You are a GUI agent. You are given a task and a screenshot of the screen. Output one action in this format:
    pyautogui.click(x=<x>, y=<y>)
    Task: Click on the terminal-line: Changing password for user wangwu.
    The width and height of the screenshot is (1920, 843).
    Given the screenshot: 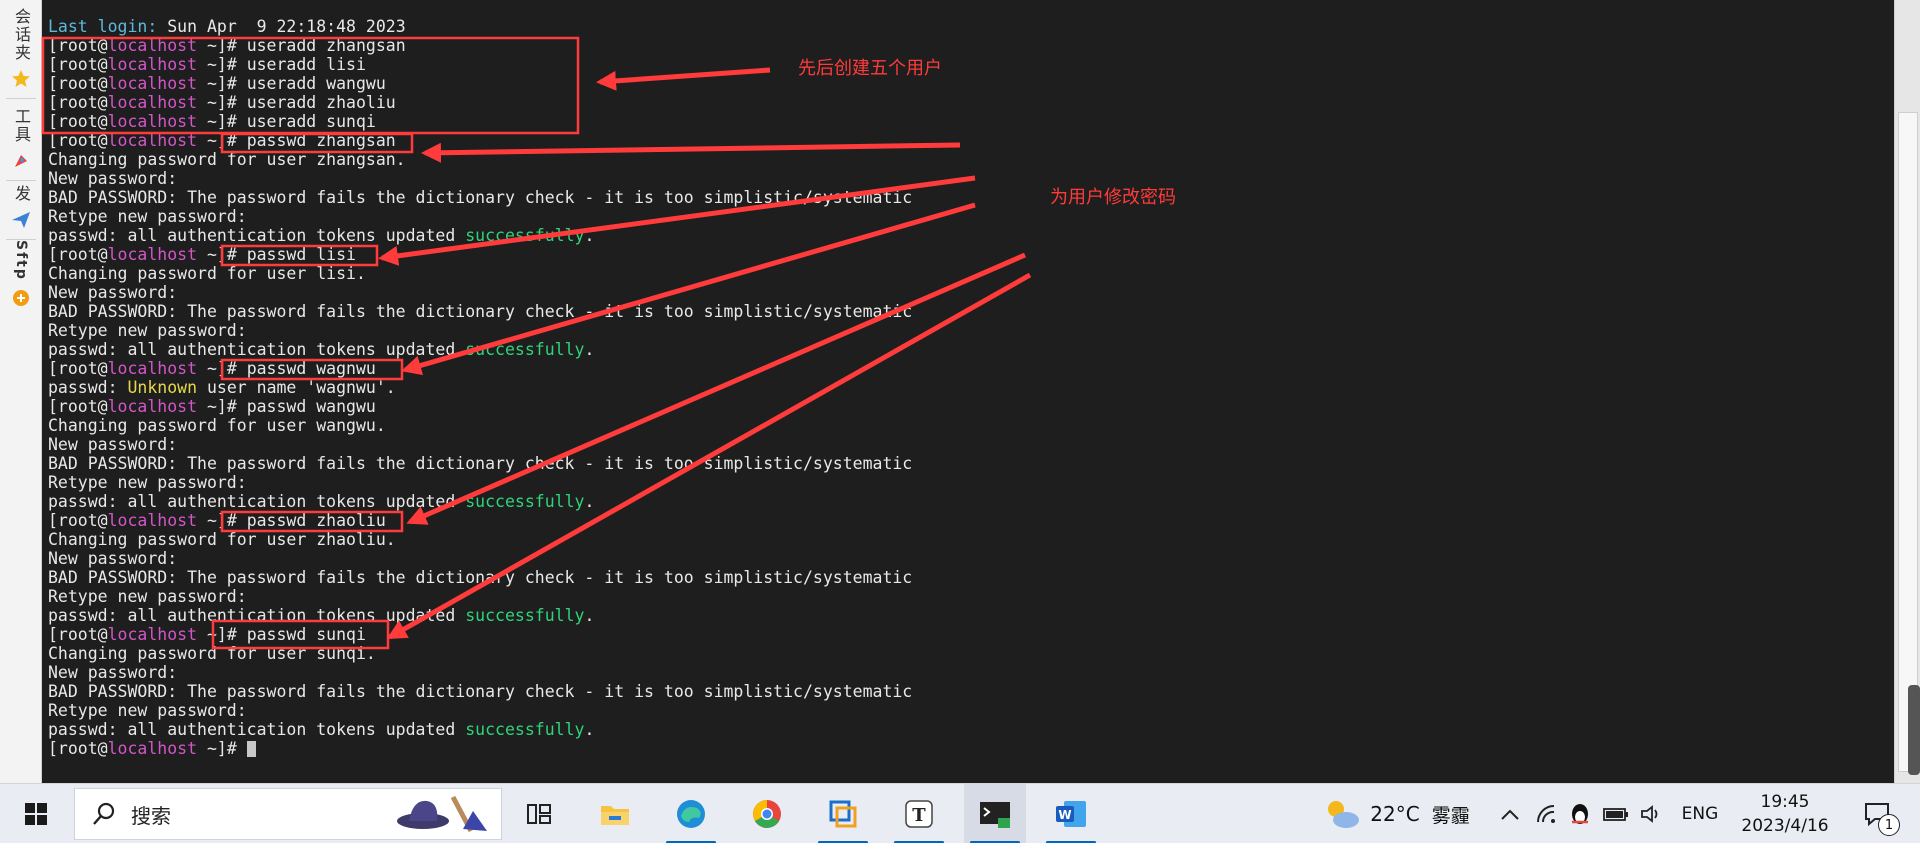 What is the action you would take?
    pyautogui.click(x=217, y=425)
    